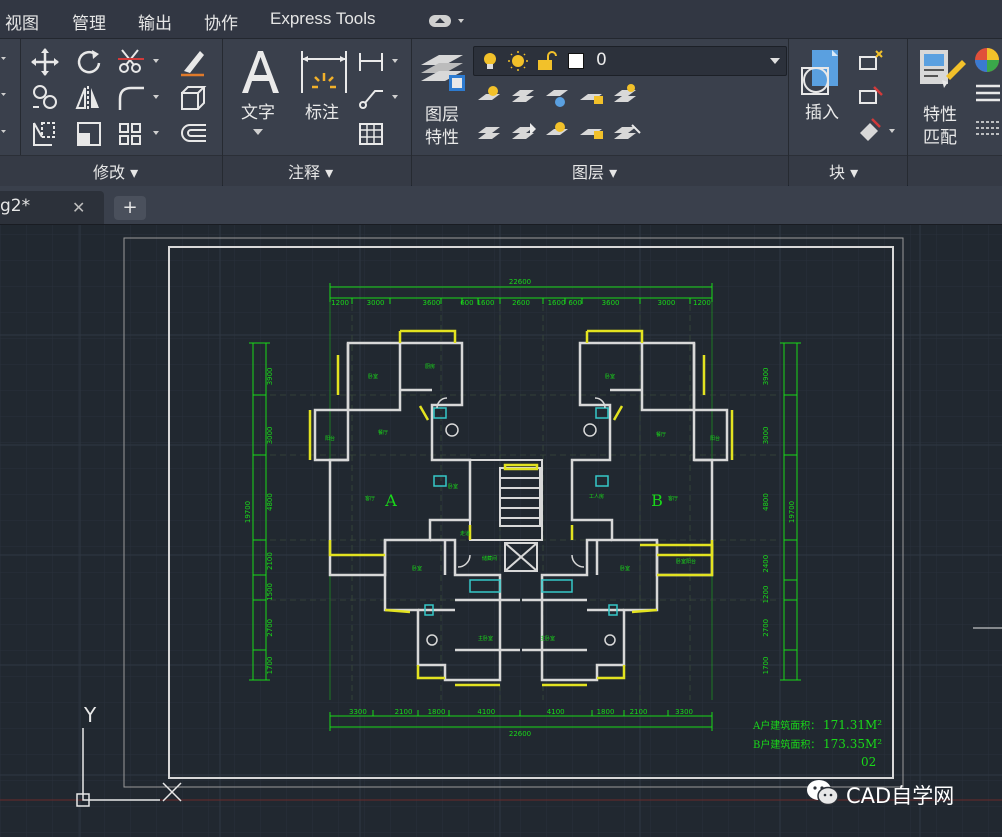 This screenshot has height=837, width=1002. Describe the element at coordinates (878, 100) in the screenshot. I see `block-tools-icons` at that location.